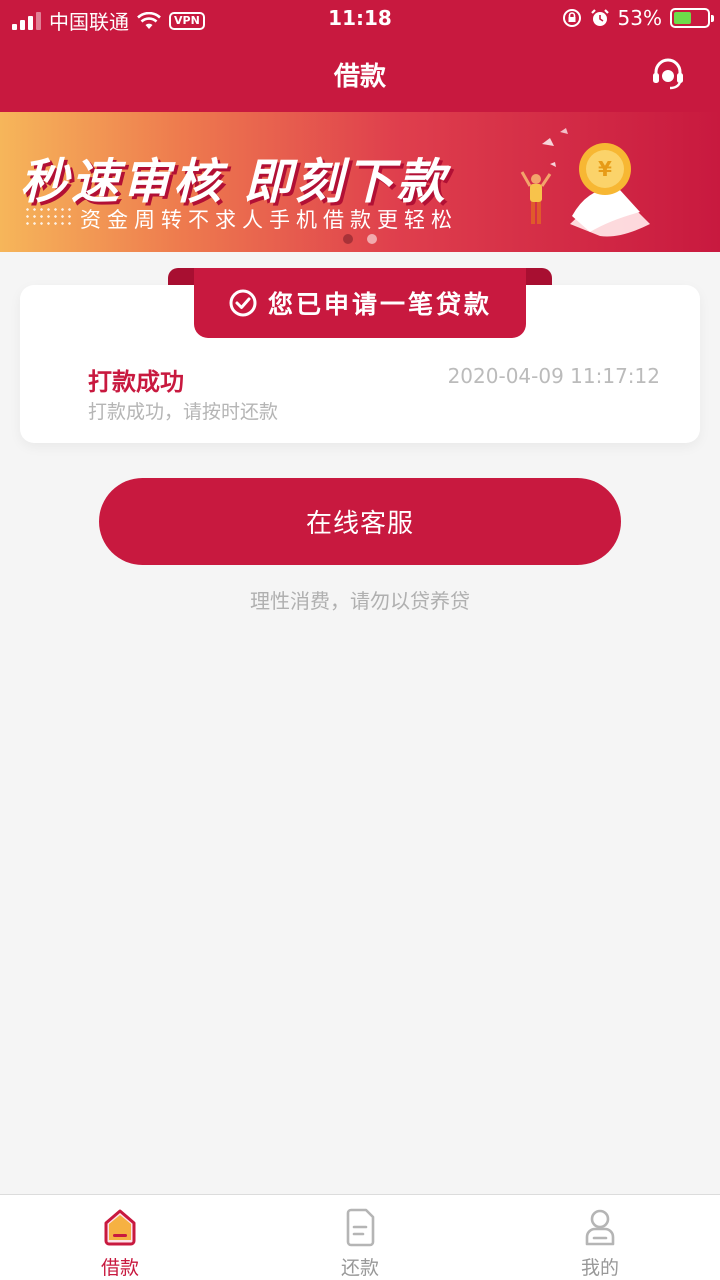  I want to click on loan-description: 打款成功，请按时还款, so click(183, 412).